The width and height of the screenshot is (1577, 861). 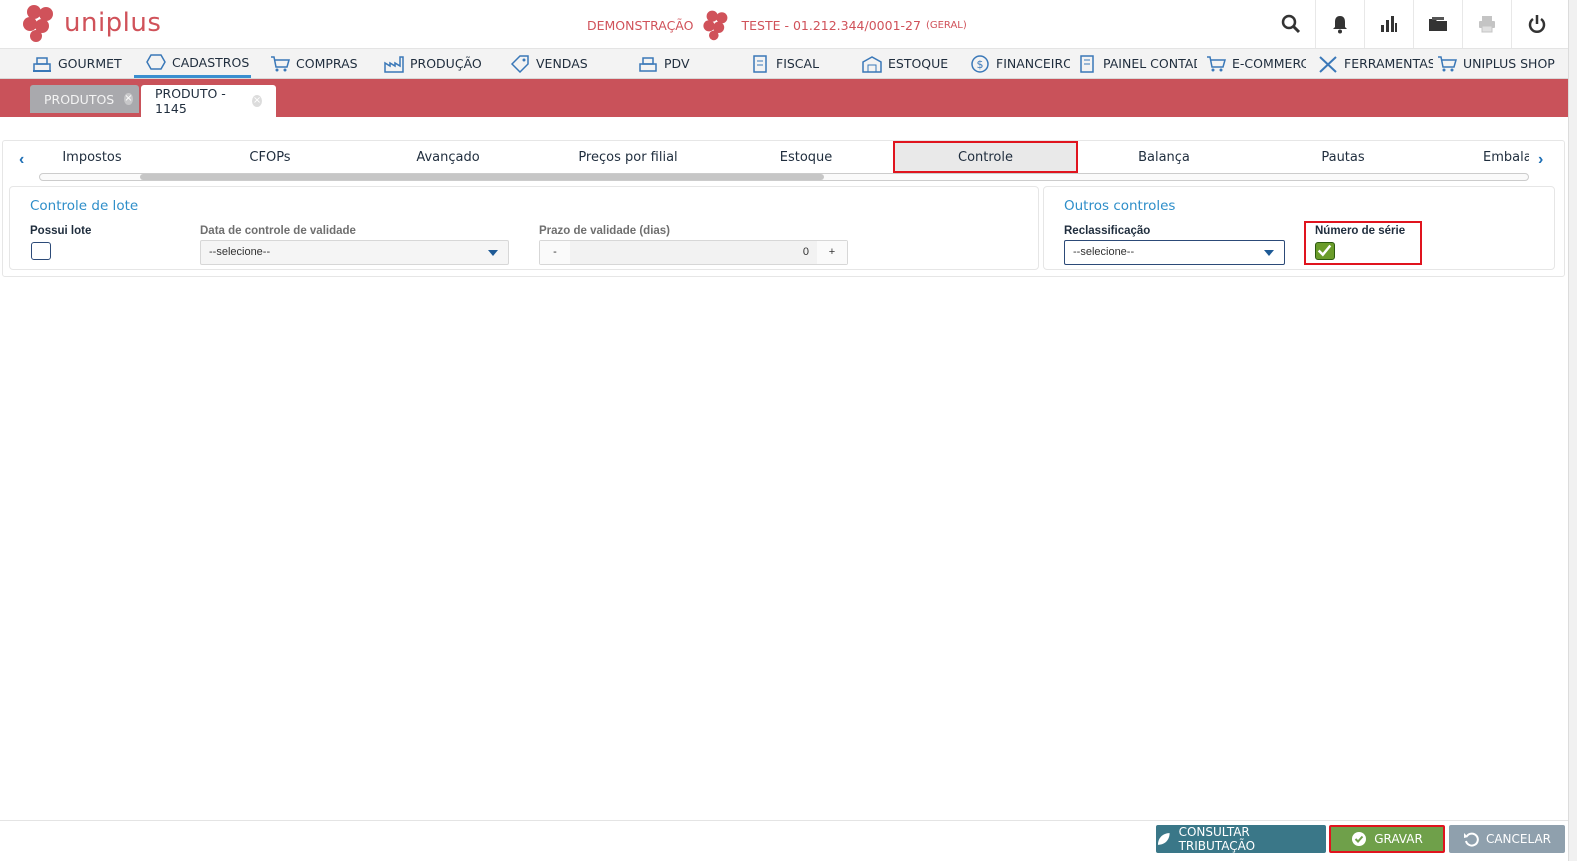 What do you see at coordinates (1375, 63) in the screenshot?
I see `nav-item-ferramentas: FERRAMENTAS` at bounding box center [1375, 63].